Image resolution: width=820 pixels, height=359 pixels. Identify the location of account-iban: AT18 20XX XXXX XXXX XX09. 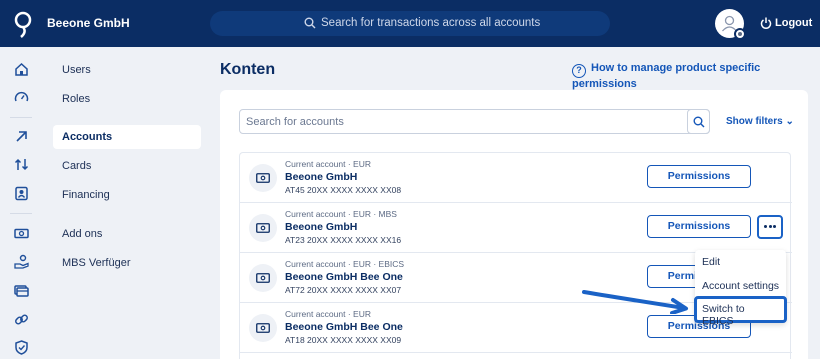
(343, 340).